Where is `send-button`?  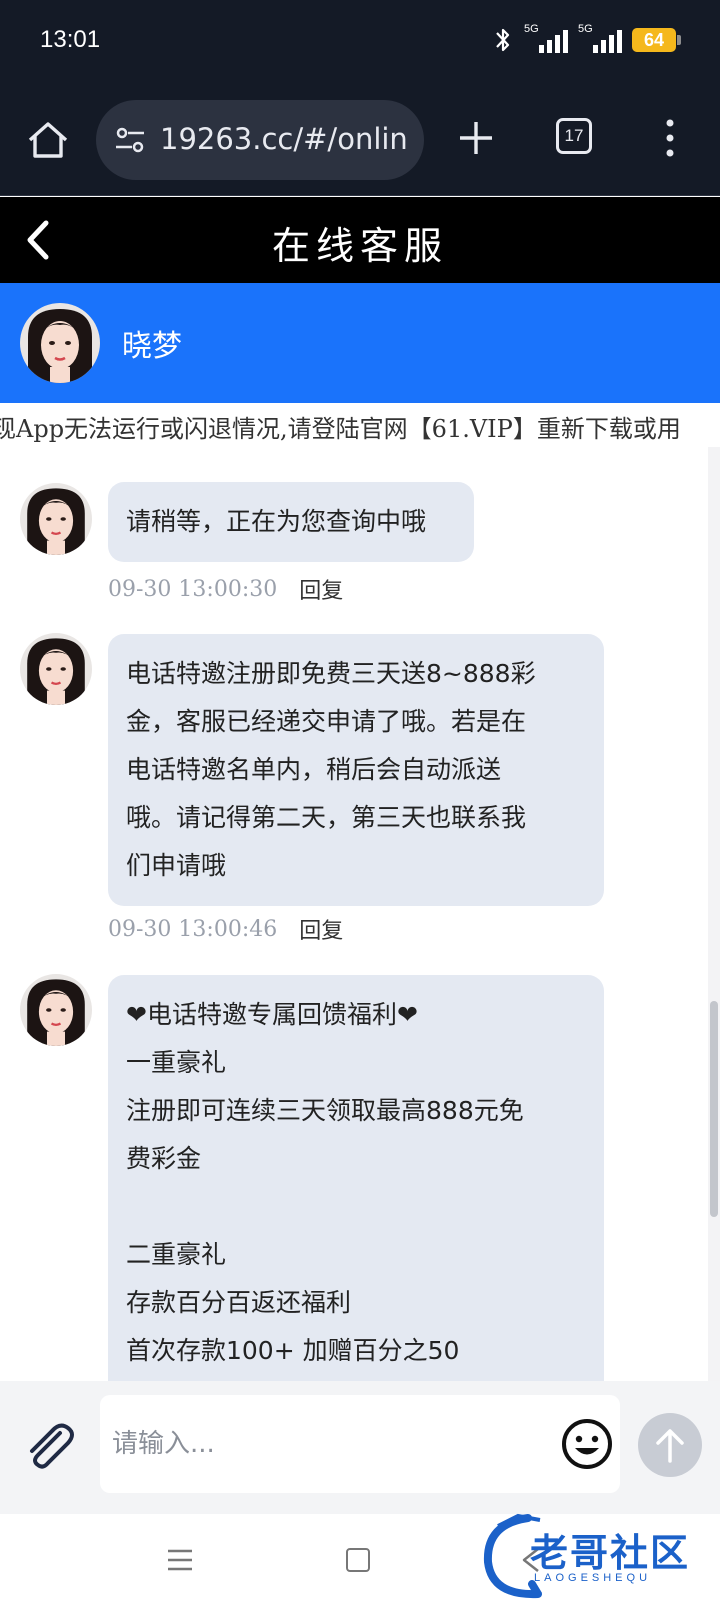
send-button is located at coordinates (670, 1445).